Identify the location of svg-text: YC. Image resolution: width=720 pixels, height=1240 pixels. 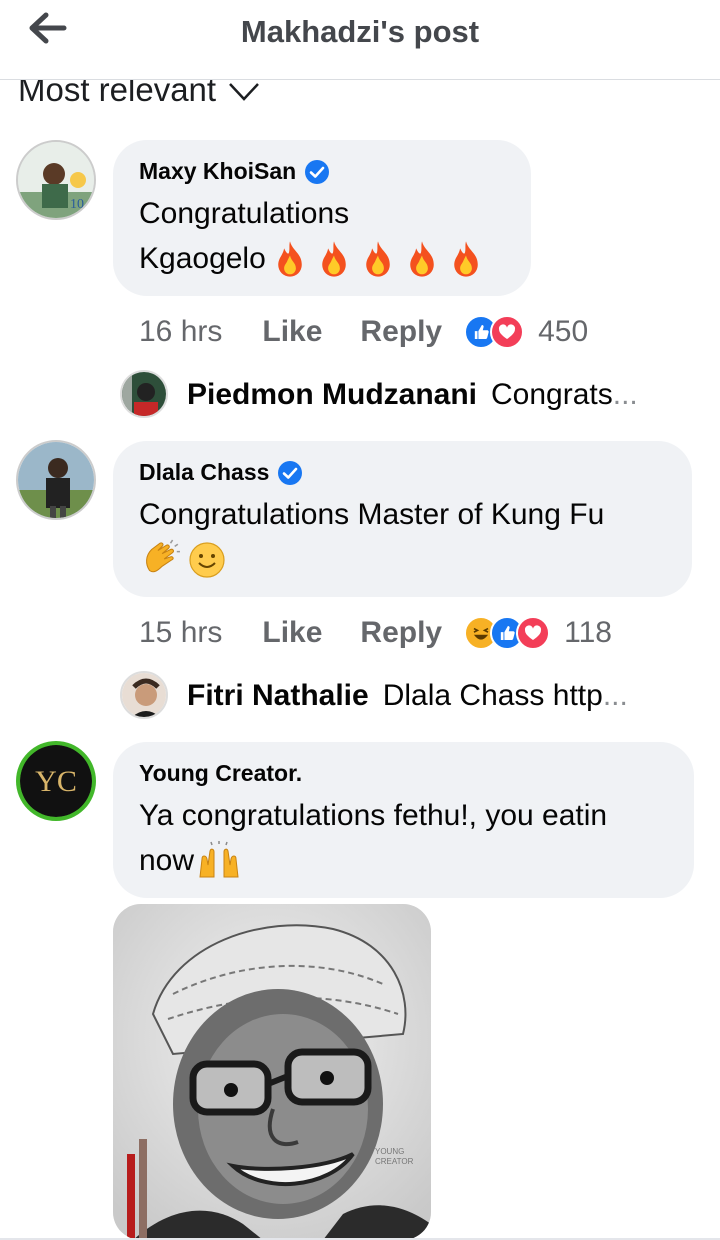
(56, 781).